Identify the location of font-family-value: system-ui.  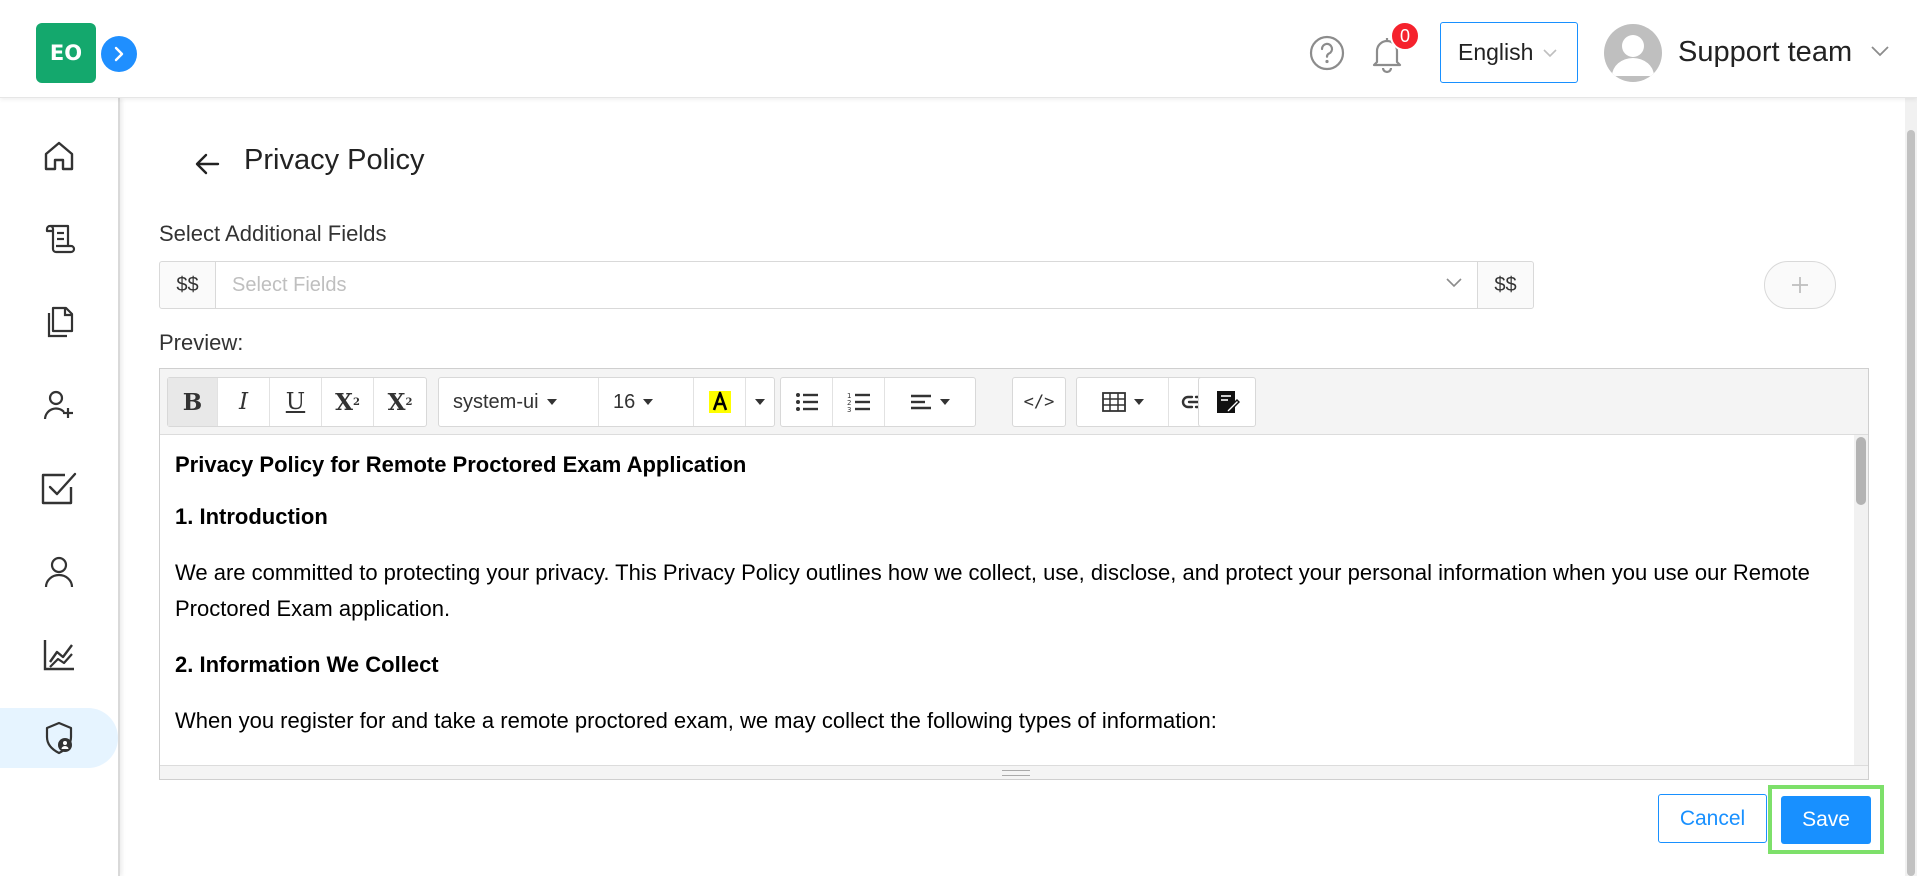
(496, 401).